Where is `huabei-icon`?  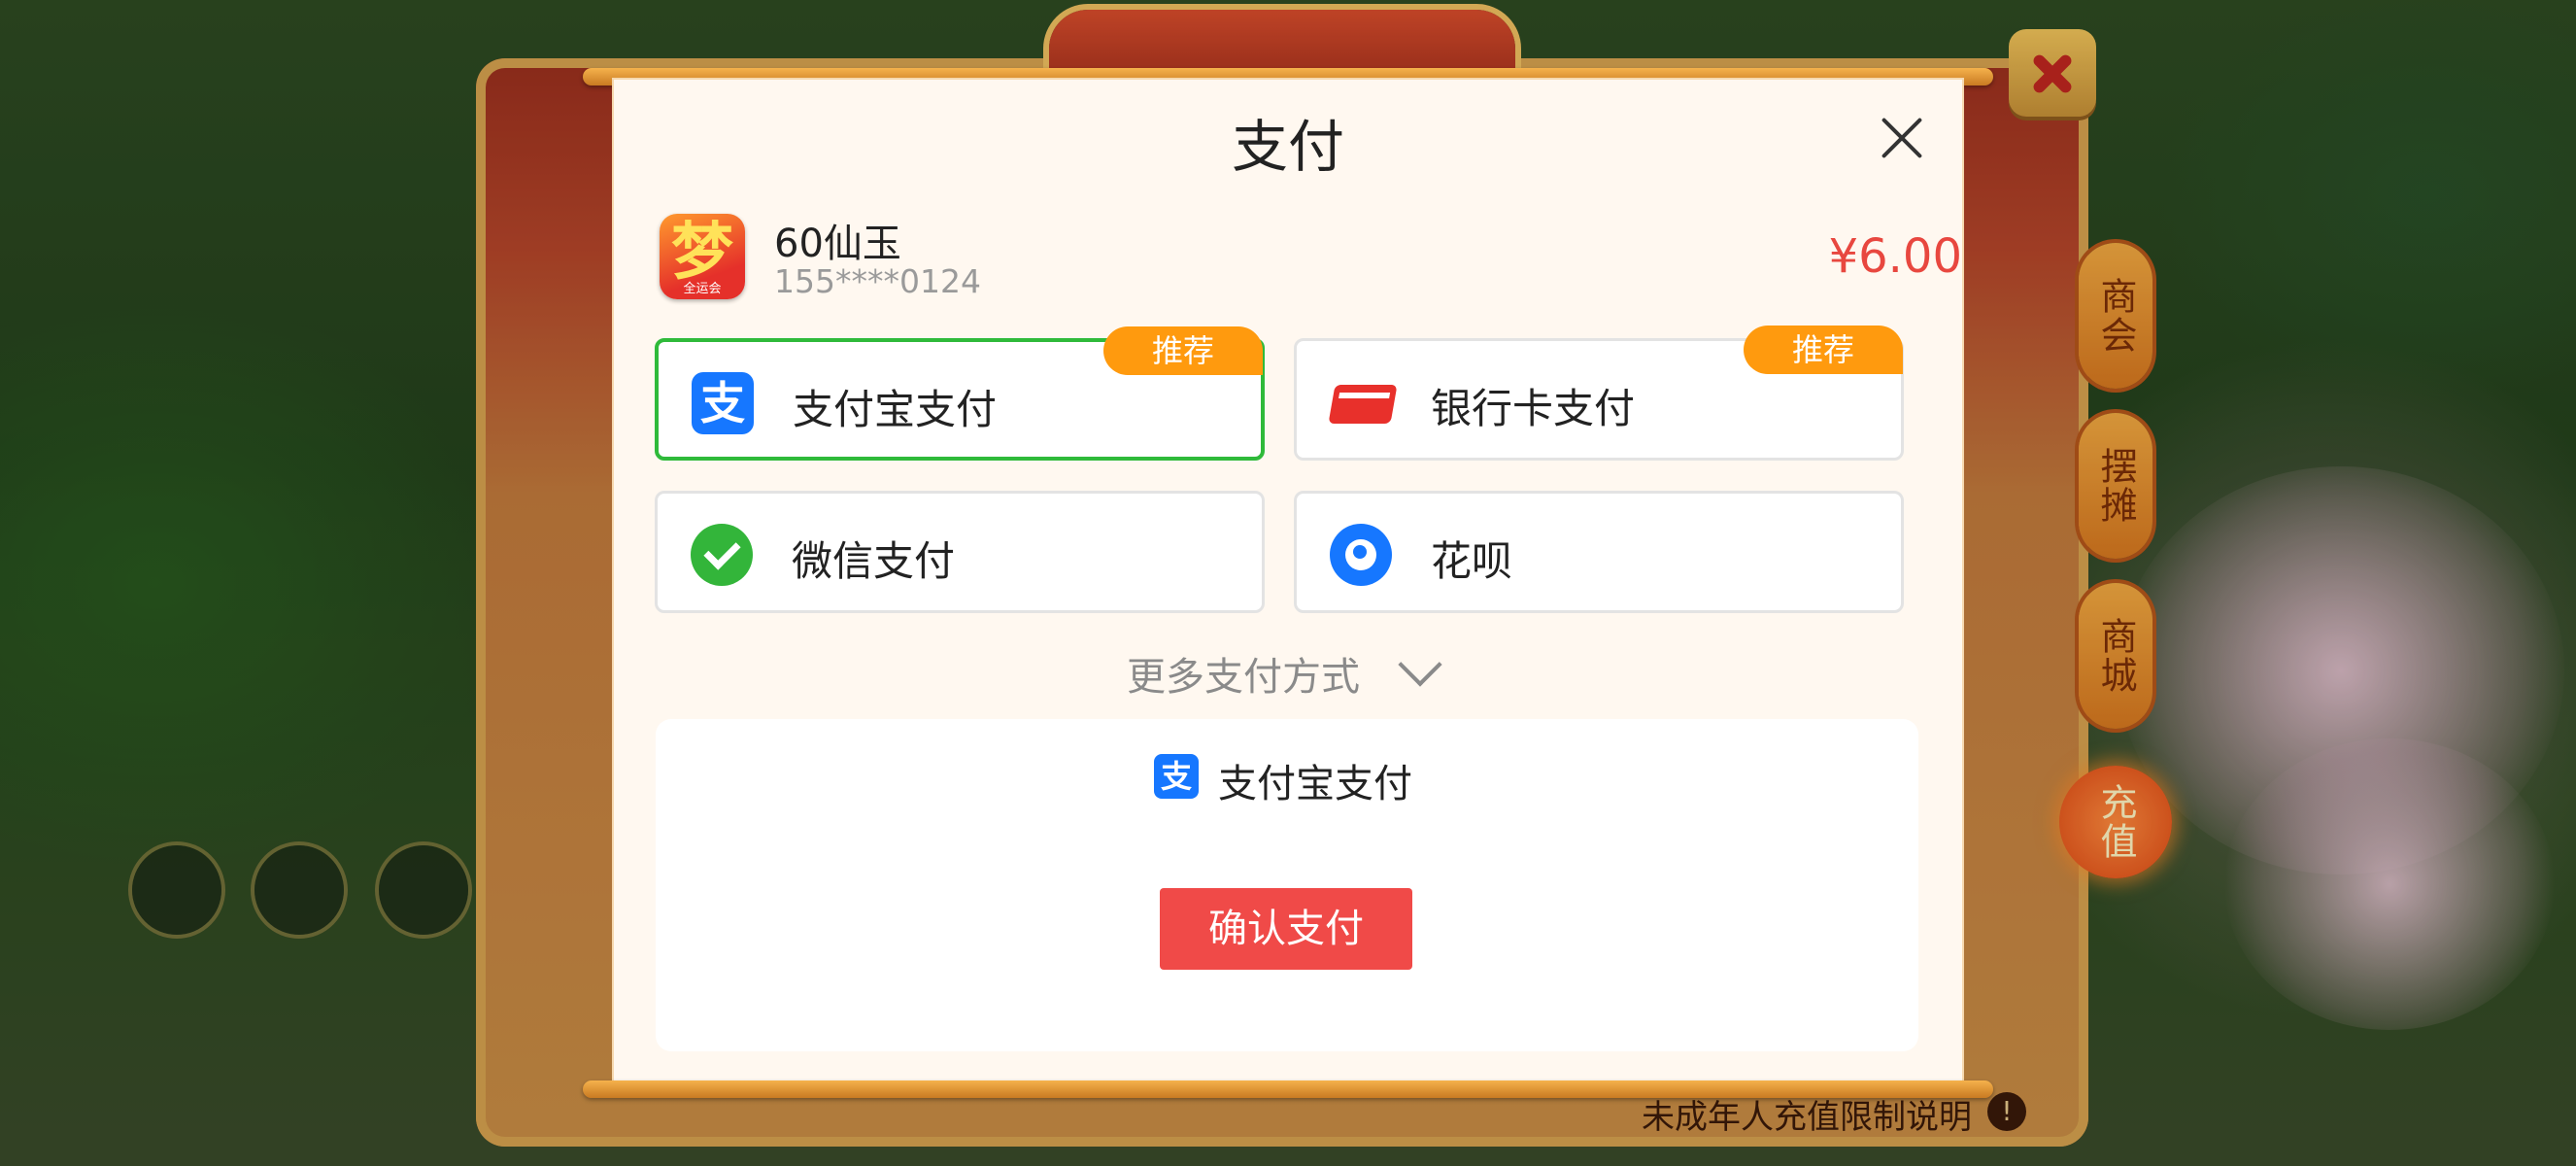 huabei-icon is located at coordinates (1361, 555).